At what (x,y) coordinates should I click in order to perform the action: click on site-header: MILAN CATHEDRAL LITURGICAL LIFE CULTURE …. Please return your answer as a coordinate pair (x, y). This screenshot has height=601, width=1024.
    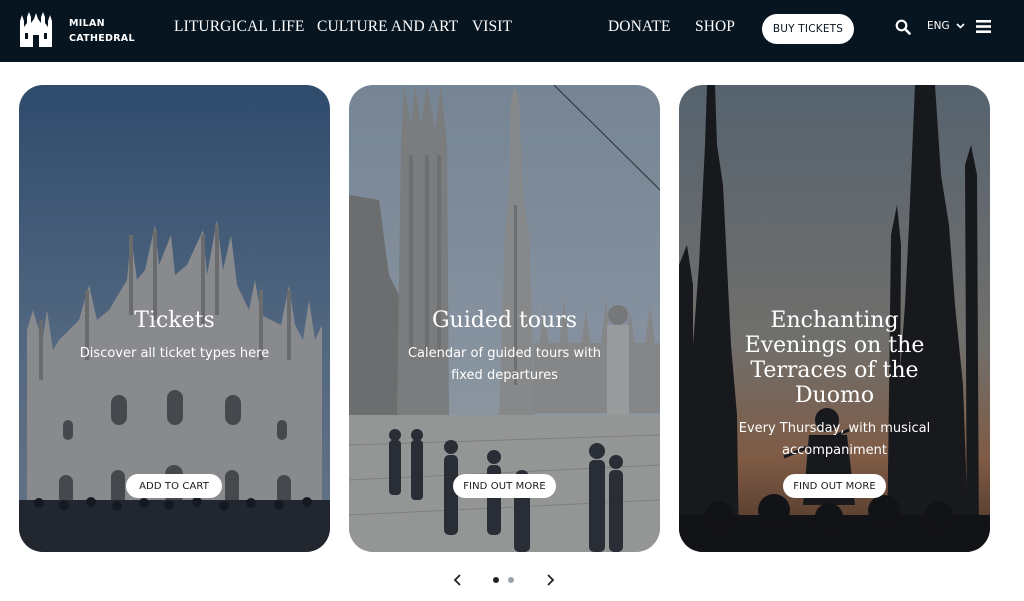
    Looking at the image, I should click on (512, 31).